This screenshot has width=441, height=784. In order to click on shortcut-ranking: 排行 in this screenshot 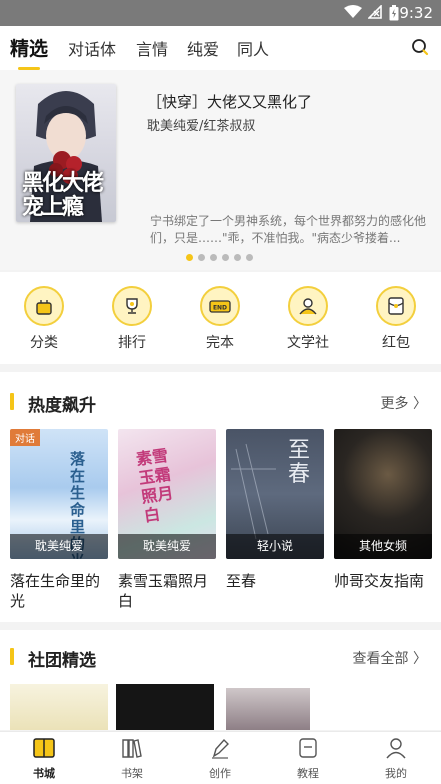, I will do `click(132, 319)`.